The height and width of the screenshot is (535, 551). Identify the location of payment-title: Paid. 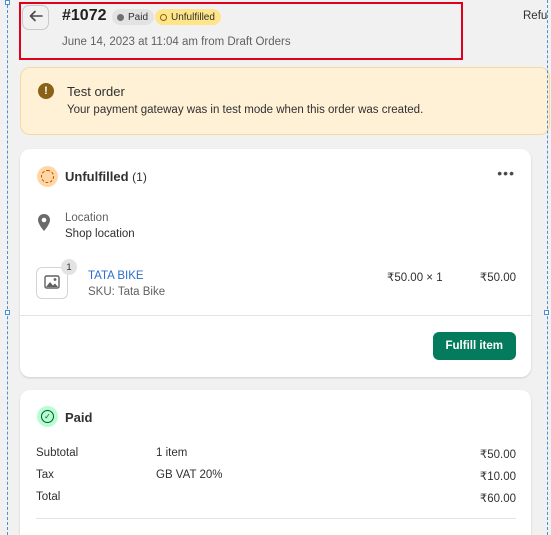
(79, 417).